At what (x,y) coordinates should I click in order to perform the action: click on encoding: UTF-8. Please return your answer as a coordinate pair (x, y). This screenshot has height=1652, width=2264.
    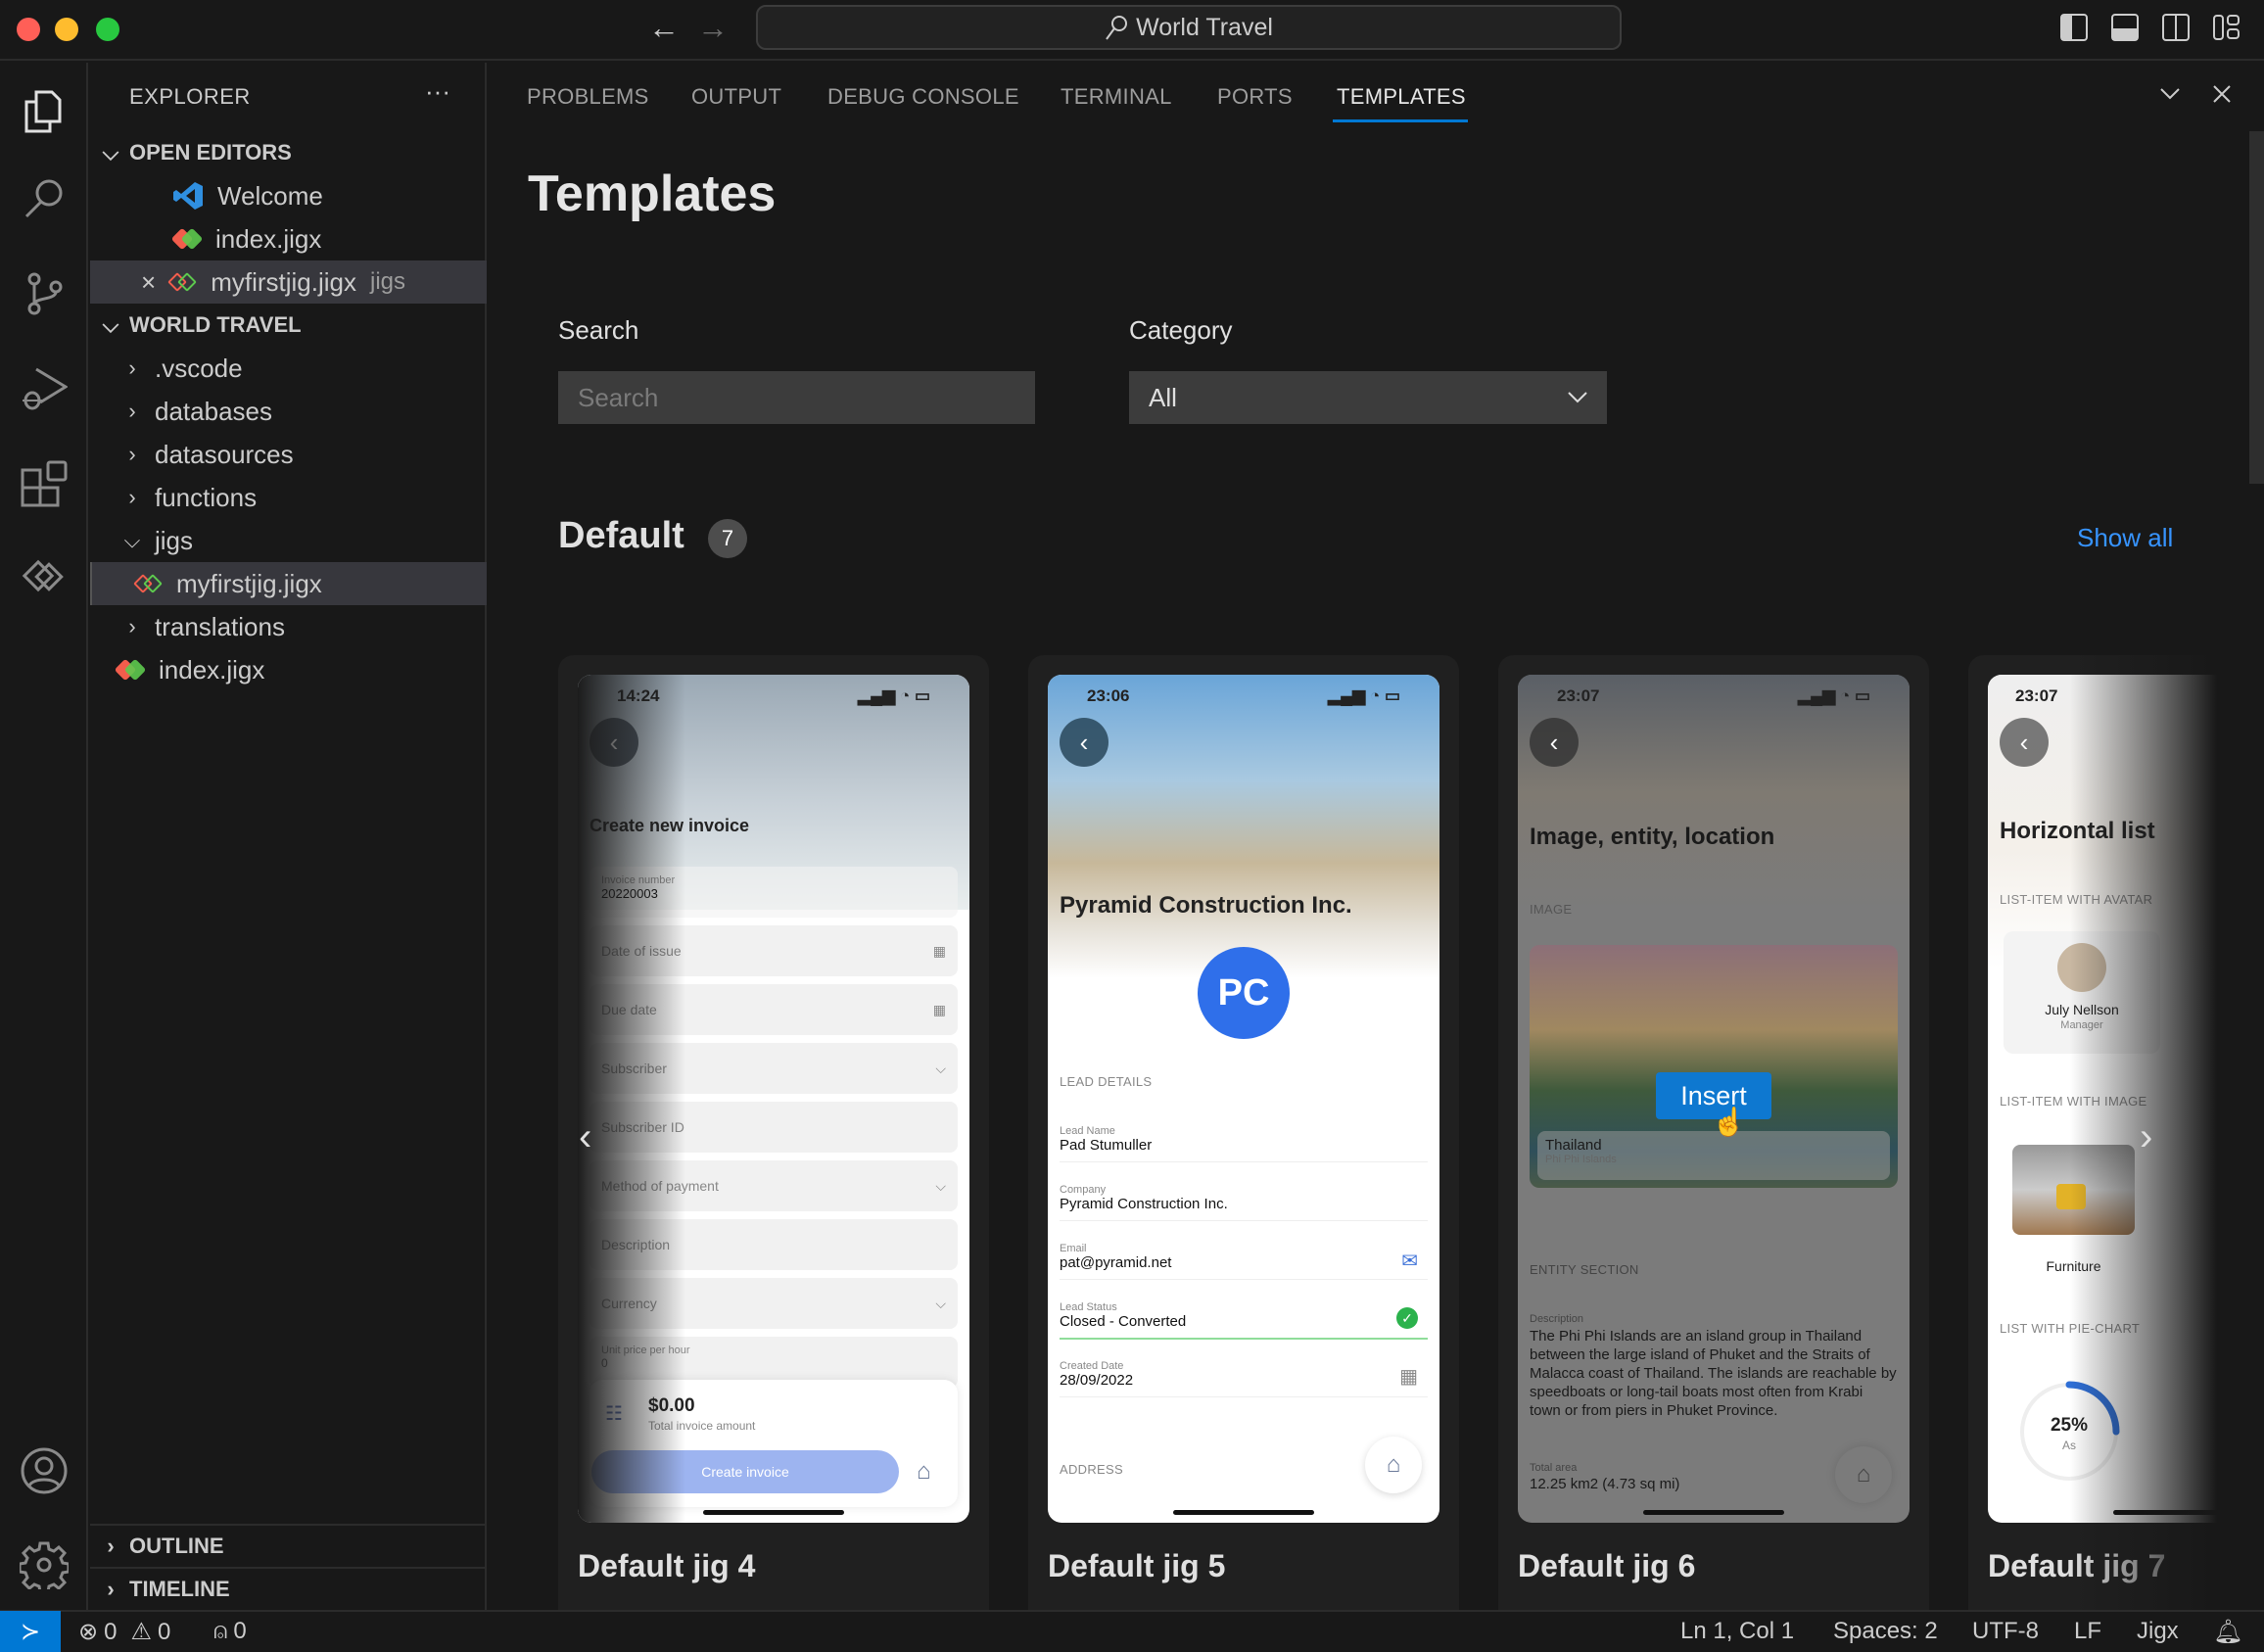
    Looking at the image, I should click on (2005, 1631).